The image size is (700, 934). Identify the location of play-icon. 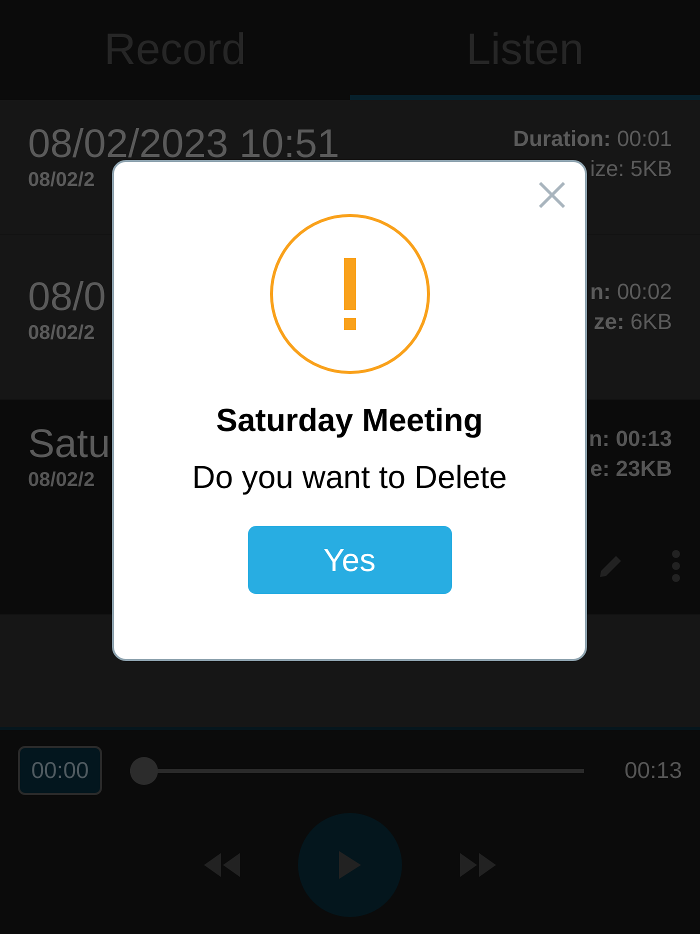
(350, 865).